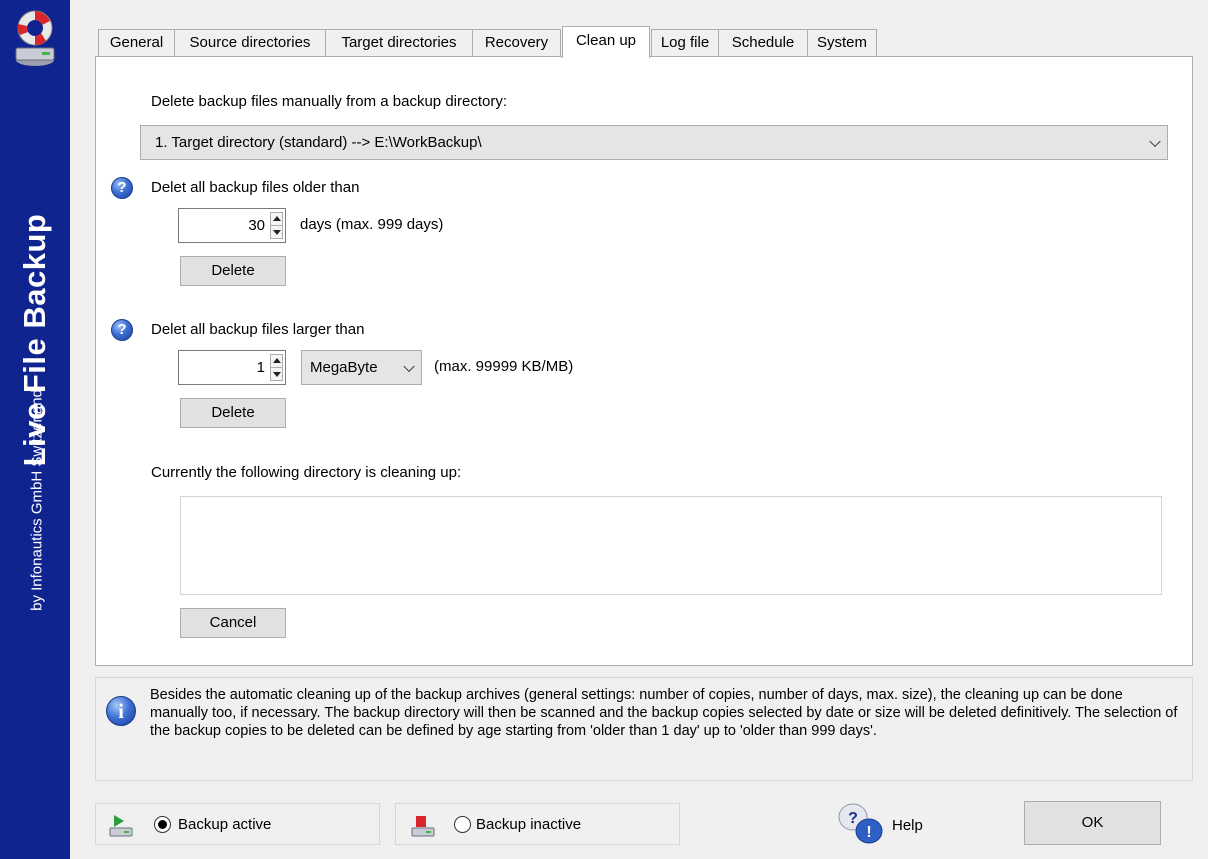  What do you see at coordinates (886, 824) in the screenshot?
I see `help-button: ? ! Help` at bounding box center [886, 824].